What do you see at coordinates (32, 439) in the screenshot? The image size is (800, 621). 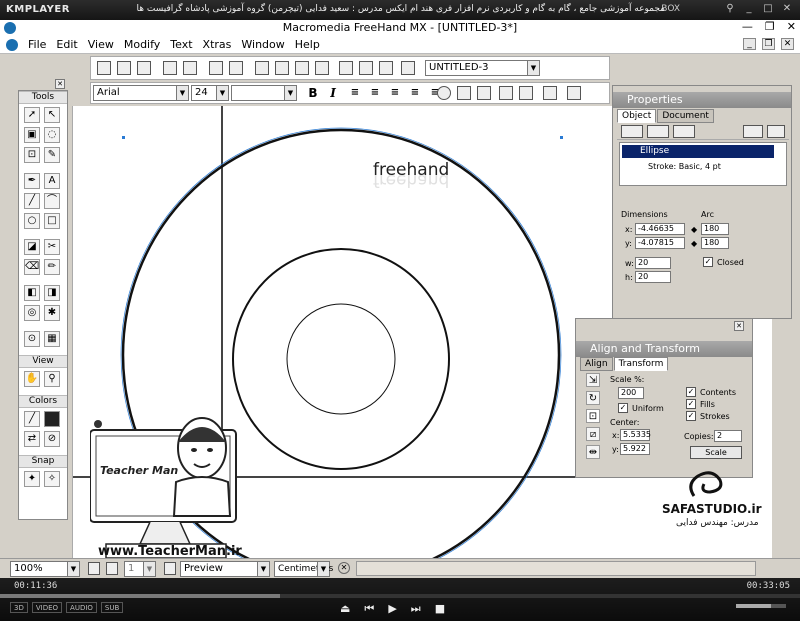 I see `swap-colors-icon: ⇄` at bounding box center [32, 439].